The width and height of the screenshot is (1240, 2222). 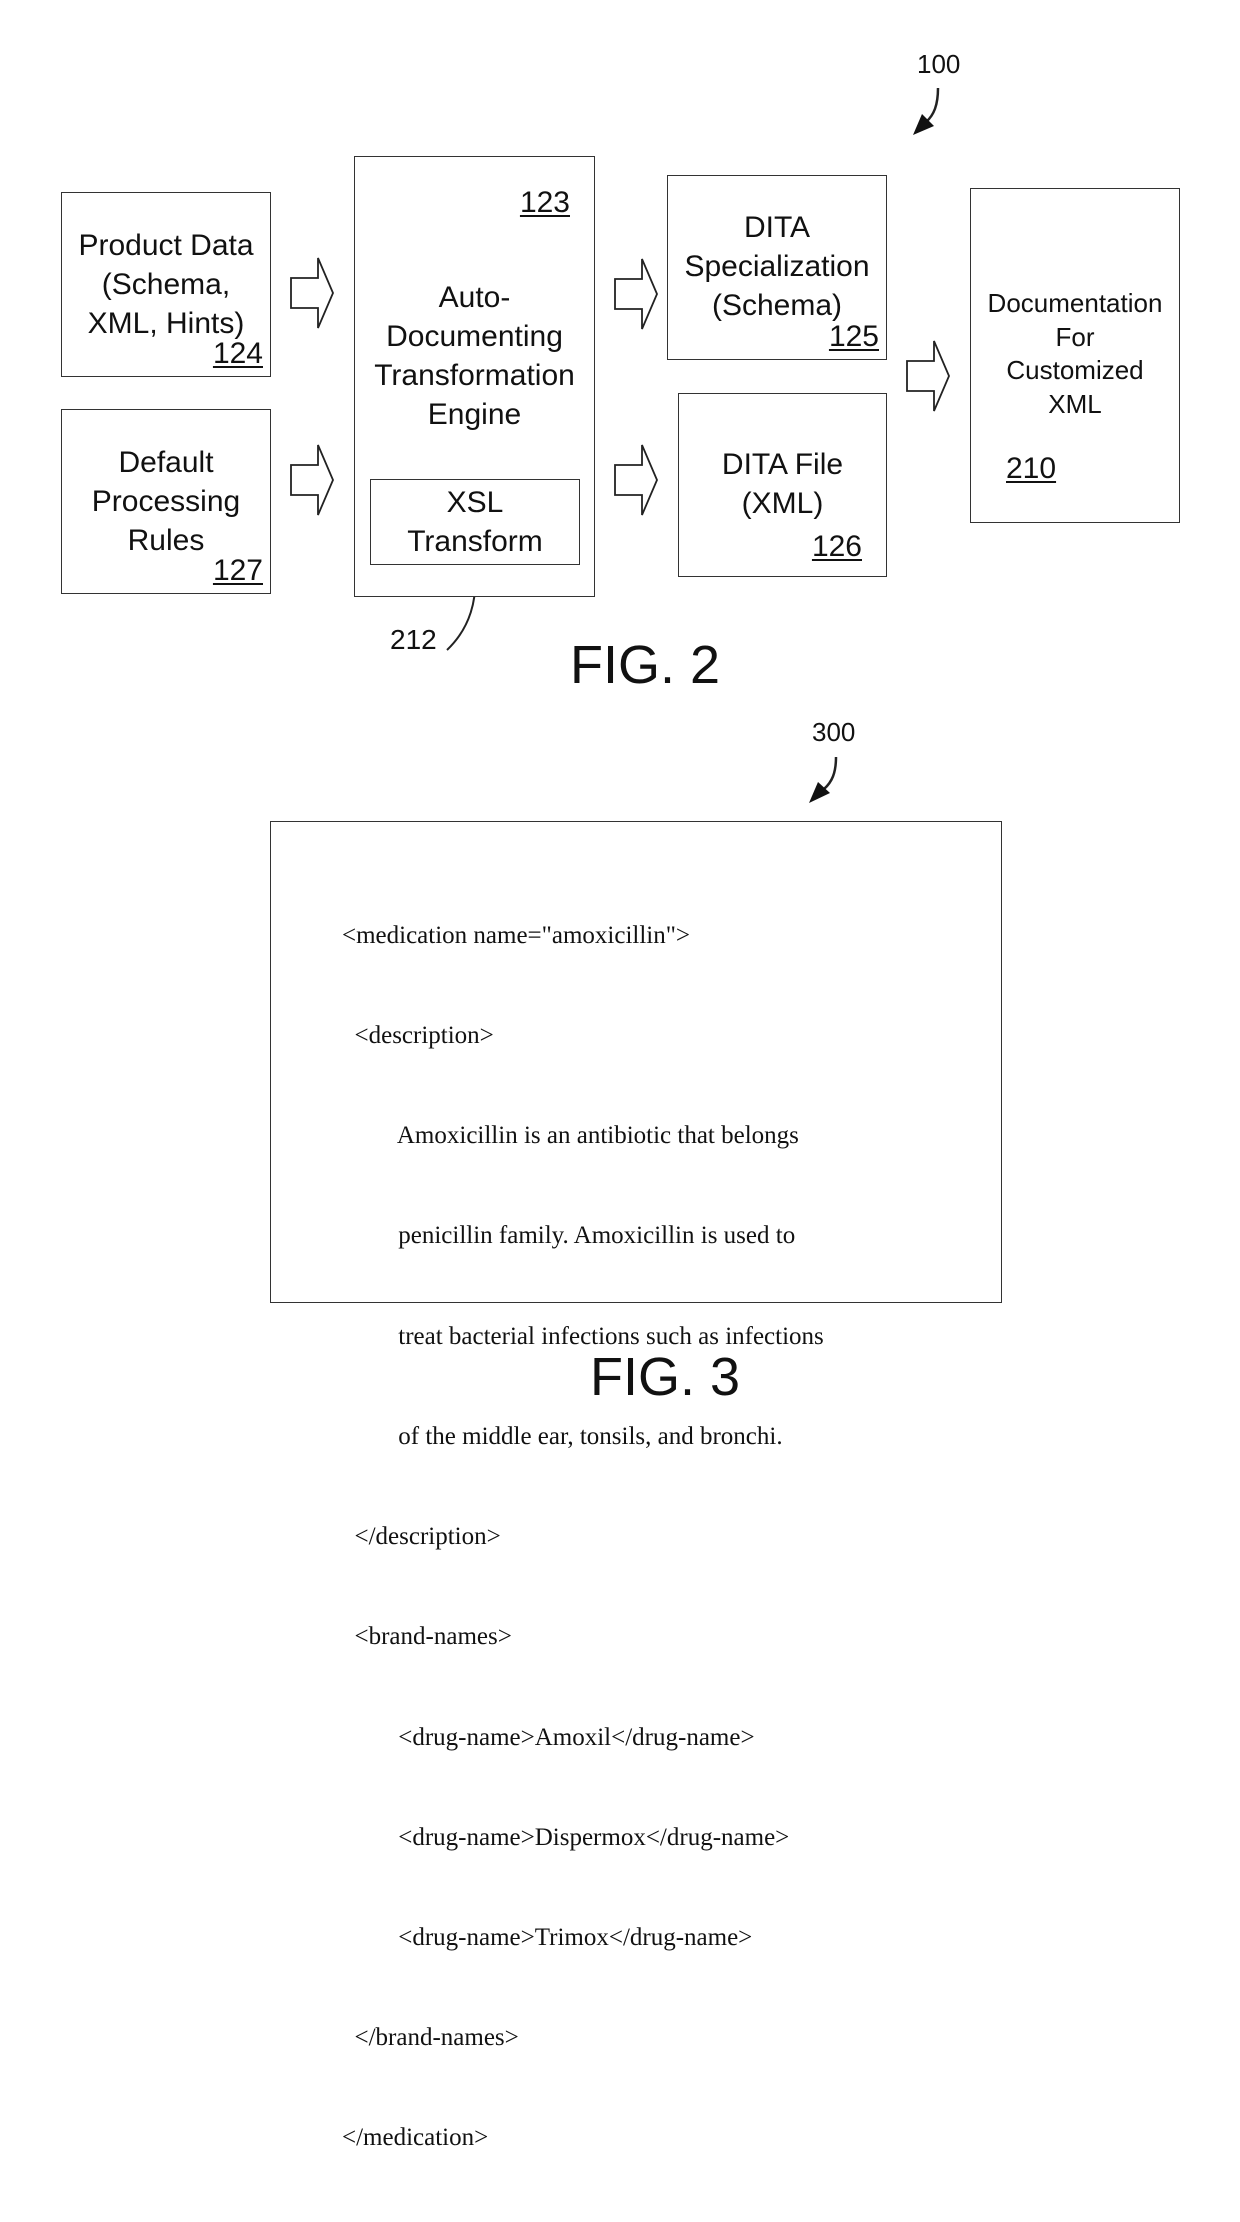 What do you see at coordinates (939, 64) in the screenshot?
I see `system-reference-100: 100` at bounding box center [939, 64].